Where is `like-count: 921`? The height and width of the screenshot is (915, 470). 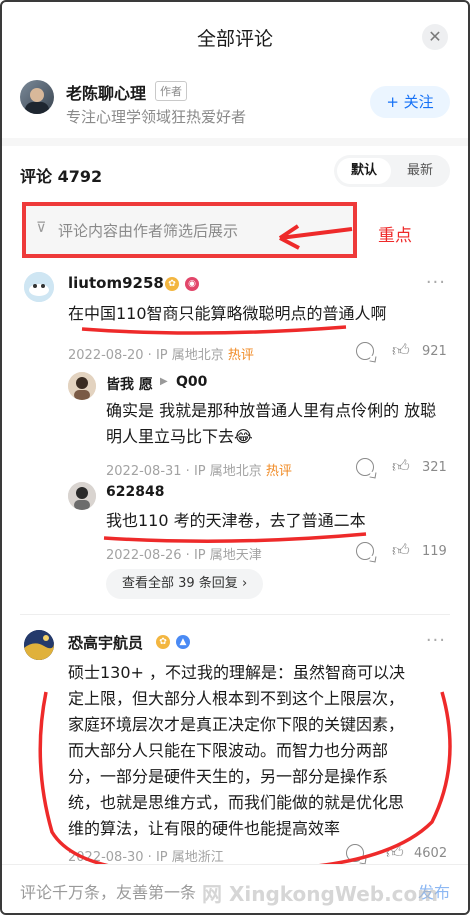
like-count: 921 is located at coordinates (434, 351).